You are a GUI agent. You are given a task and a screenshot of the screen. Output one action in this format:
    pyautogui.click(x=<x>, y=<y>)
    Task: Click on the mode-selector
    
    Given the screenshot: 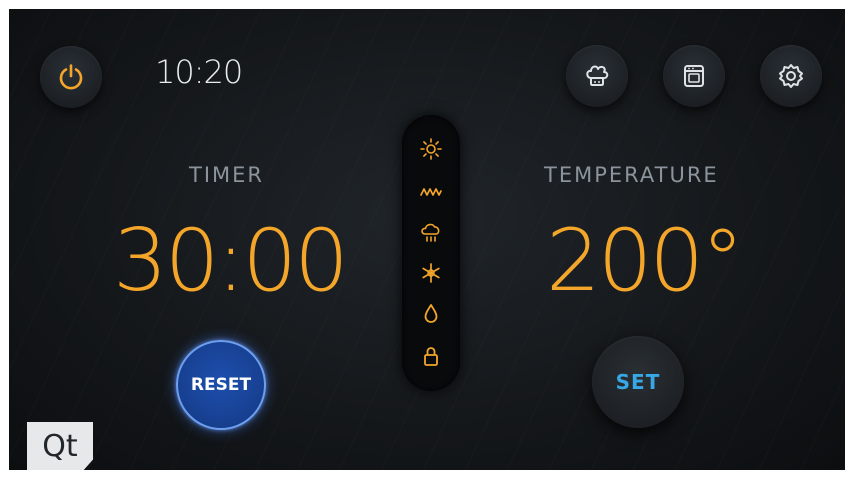 What is the action you would take?
    pyautogui.click(x=431, y=253)
    